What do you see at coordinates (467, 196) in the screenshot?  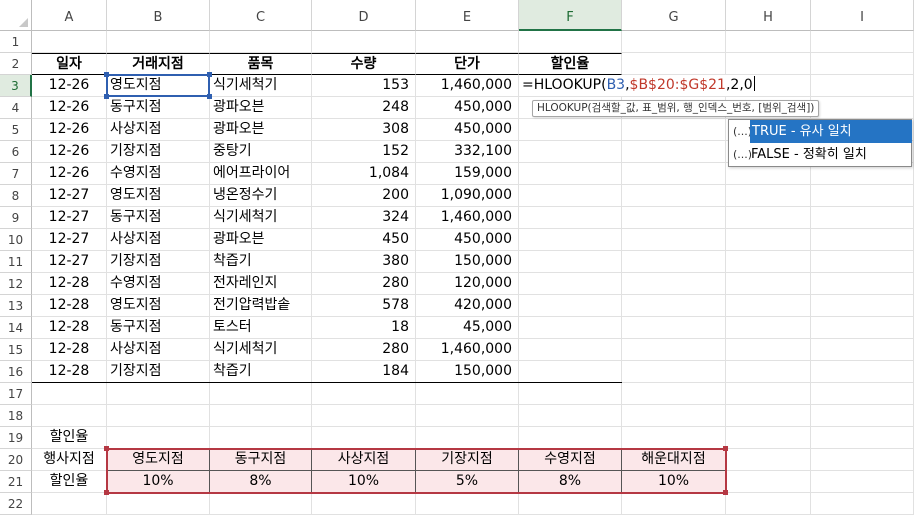 I see `cell-price: 1,090,000` at bounding box center [467, 196].